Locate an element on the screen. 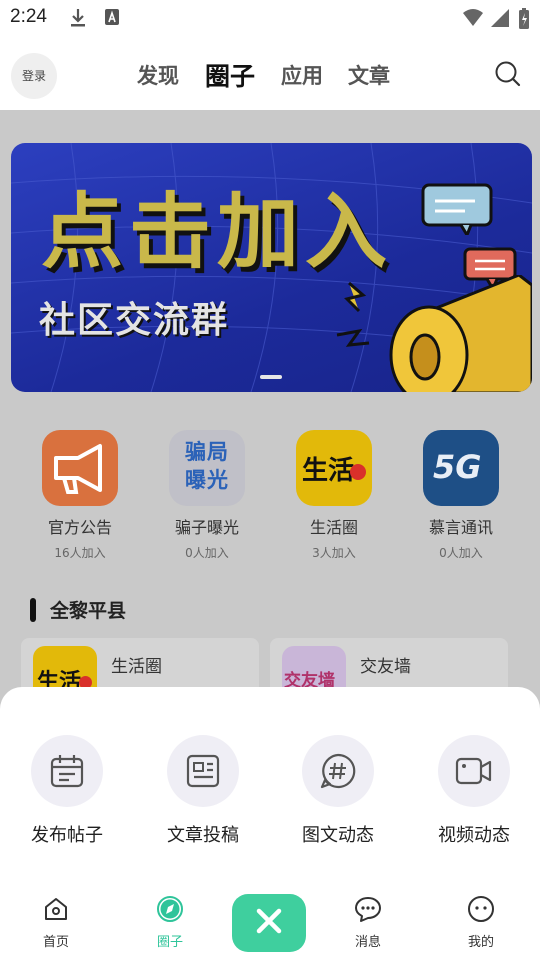 The width and height of the screenshot is (540, 960). battery-icon is located at coordinates (524, 21).